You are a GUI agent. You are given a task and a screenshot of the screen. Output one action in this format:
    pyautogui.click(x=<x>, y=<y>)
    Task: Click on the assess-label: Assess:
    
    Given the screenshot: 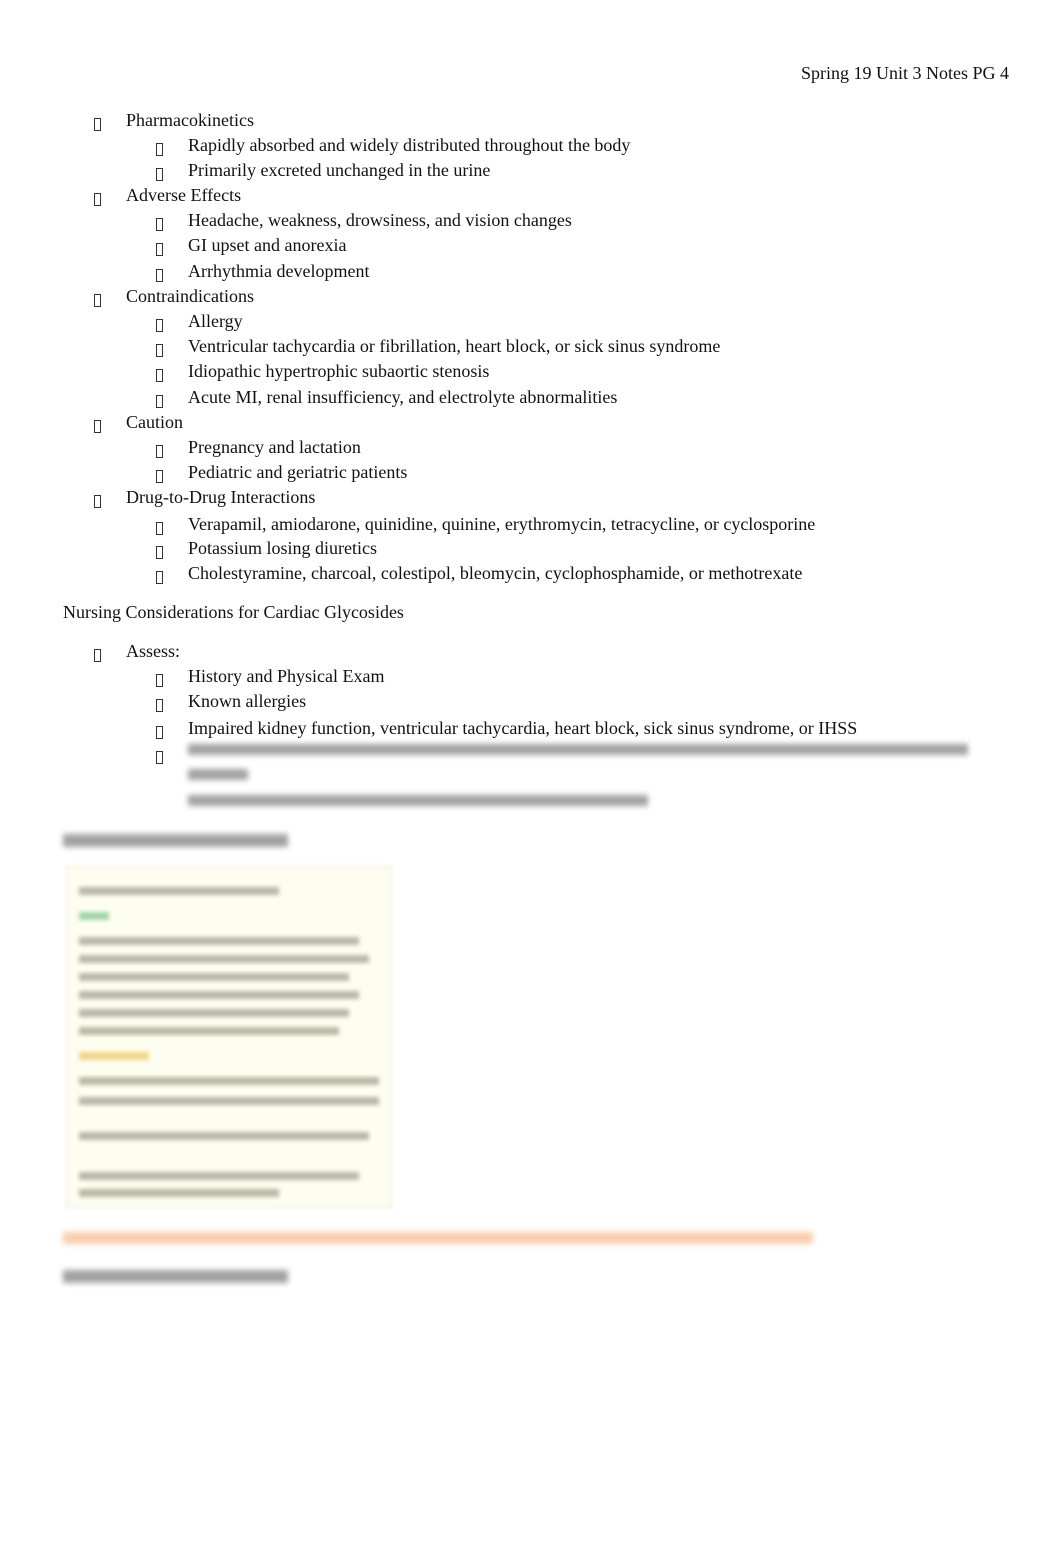 What is the action you would take?
    pyautogui.click(x=153, y=651)
    